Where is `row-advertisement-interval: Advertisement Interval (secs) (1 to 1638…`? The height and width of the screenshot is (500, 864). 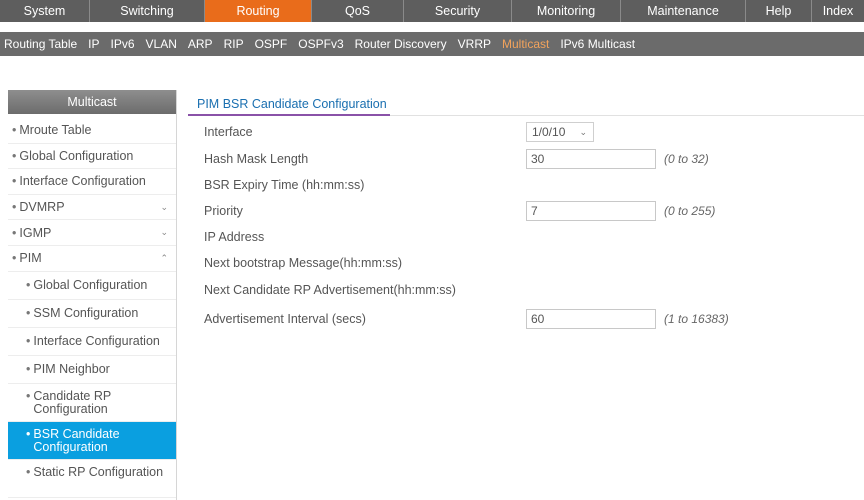
row-advertisement-interval: Advertisement Interval (secs) (1 to 1638… is located at coordinates (524, 319).